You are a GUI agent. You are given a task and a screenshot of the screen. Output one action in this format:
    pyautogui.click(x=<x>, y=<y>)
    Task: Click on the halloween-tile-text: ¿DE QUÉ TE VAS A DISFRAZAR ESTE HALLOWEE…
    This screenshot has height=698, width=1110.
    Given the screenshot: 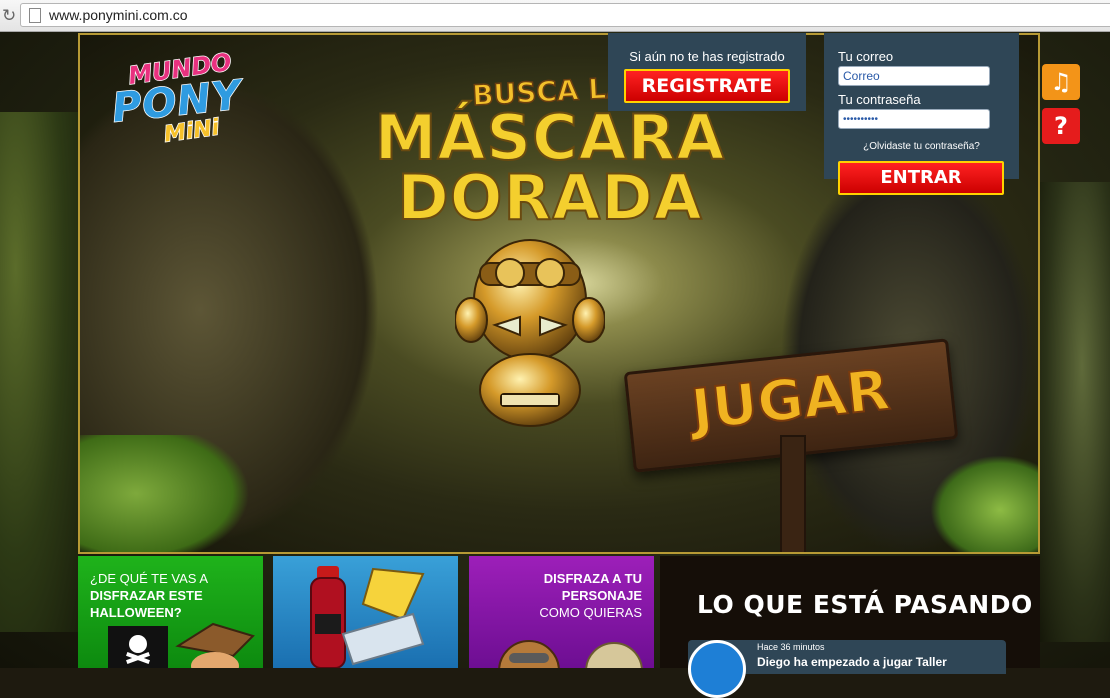 What is the action you would take?
    pyautogui.click(x=149, y=595)
    